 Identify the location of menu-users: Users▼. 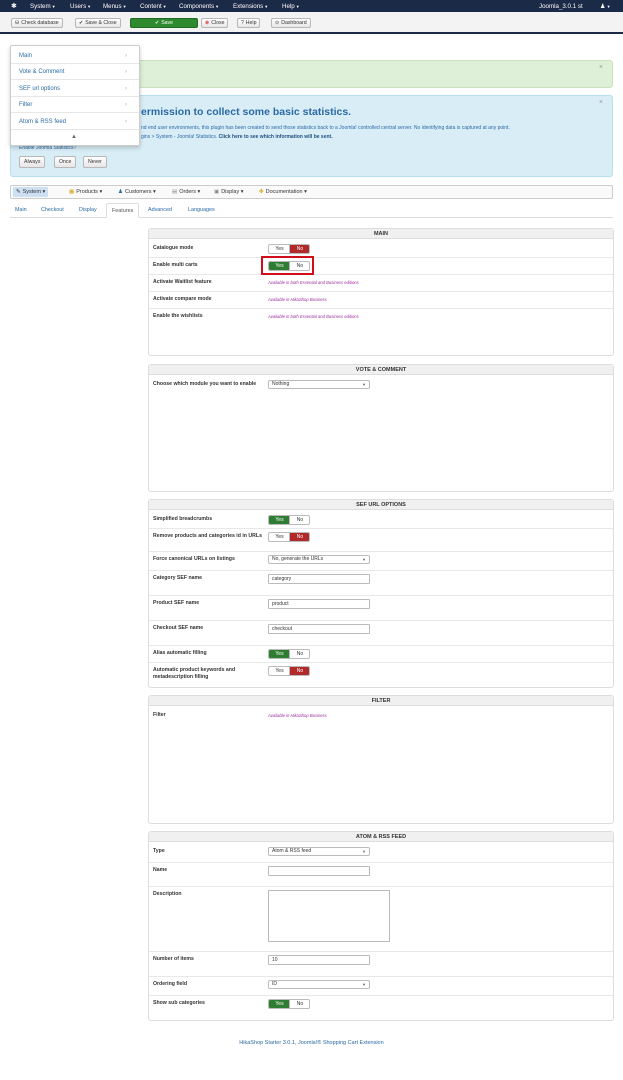
(80, 6).